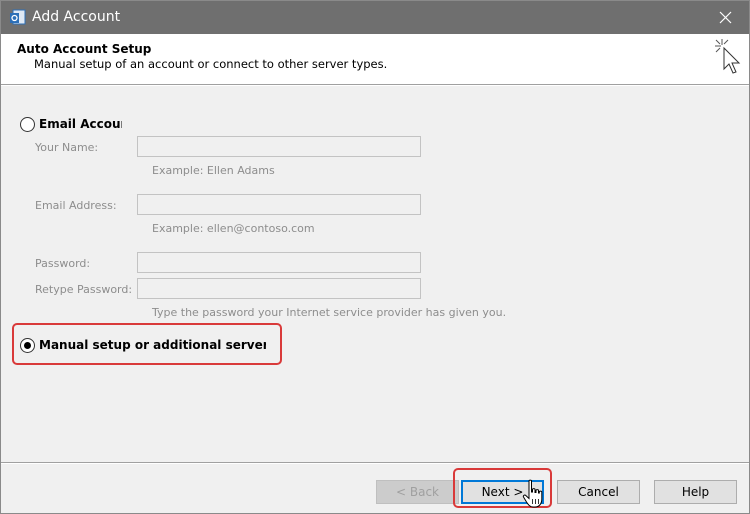 The height and width of the screenshot is (514, 750). What do you see at coordinates (728, 56) in the screenshot?
I see `magic-wand-cursor-icon` at bounding box center [728, 56].